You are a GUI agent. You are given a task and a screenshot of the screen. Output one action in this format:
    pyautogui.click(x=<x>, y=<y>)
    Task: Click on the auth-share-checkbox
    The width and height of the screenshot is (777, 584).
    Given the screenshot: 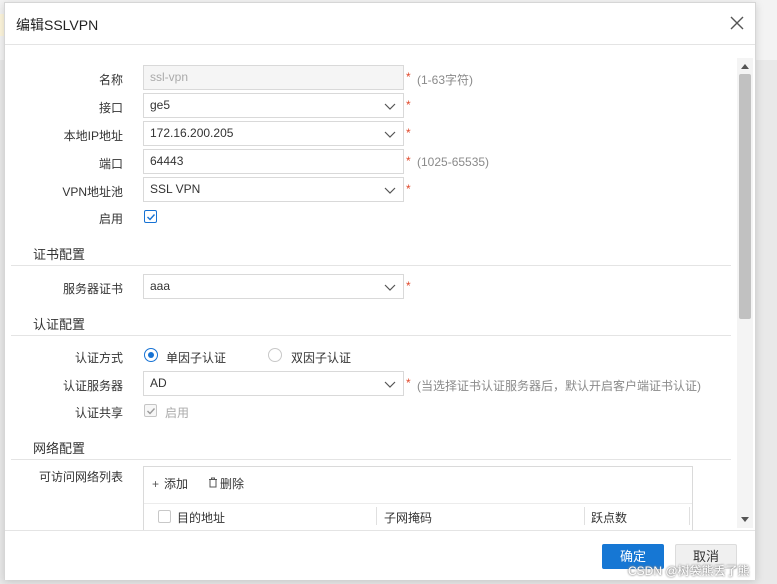 What is the action you would take?
    pyautogui.click(x=150, y=410)
    